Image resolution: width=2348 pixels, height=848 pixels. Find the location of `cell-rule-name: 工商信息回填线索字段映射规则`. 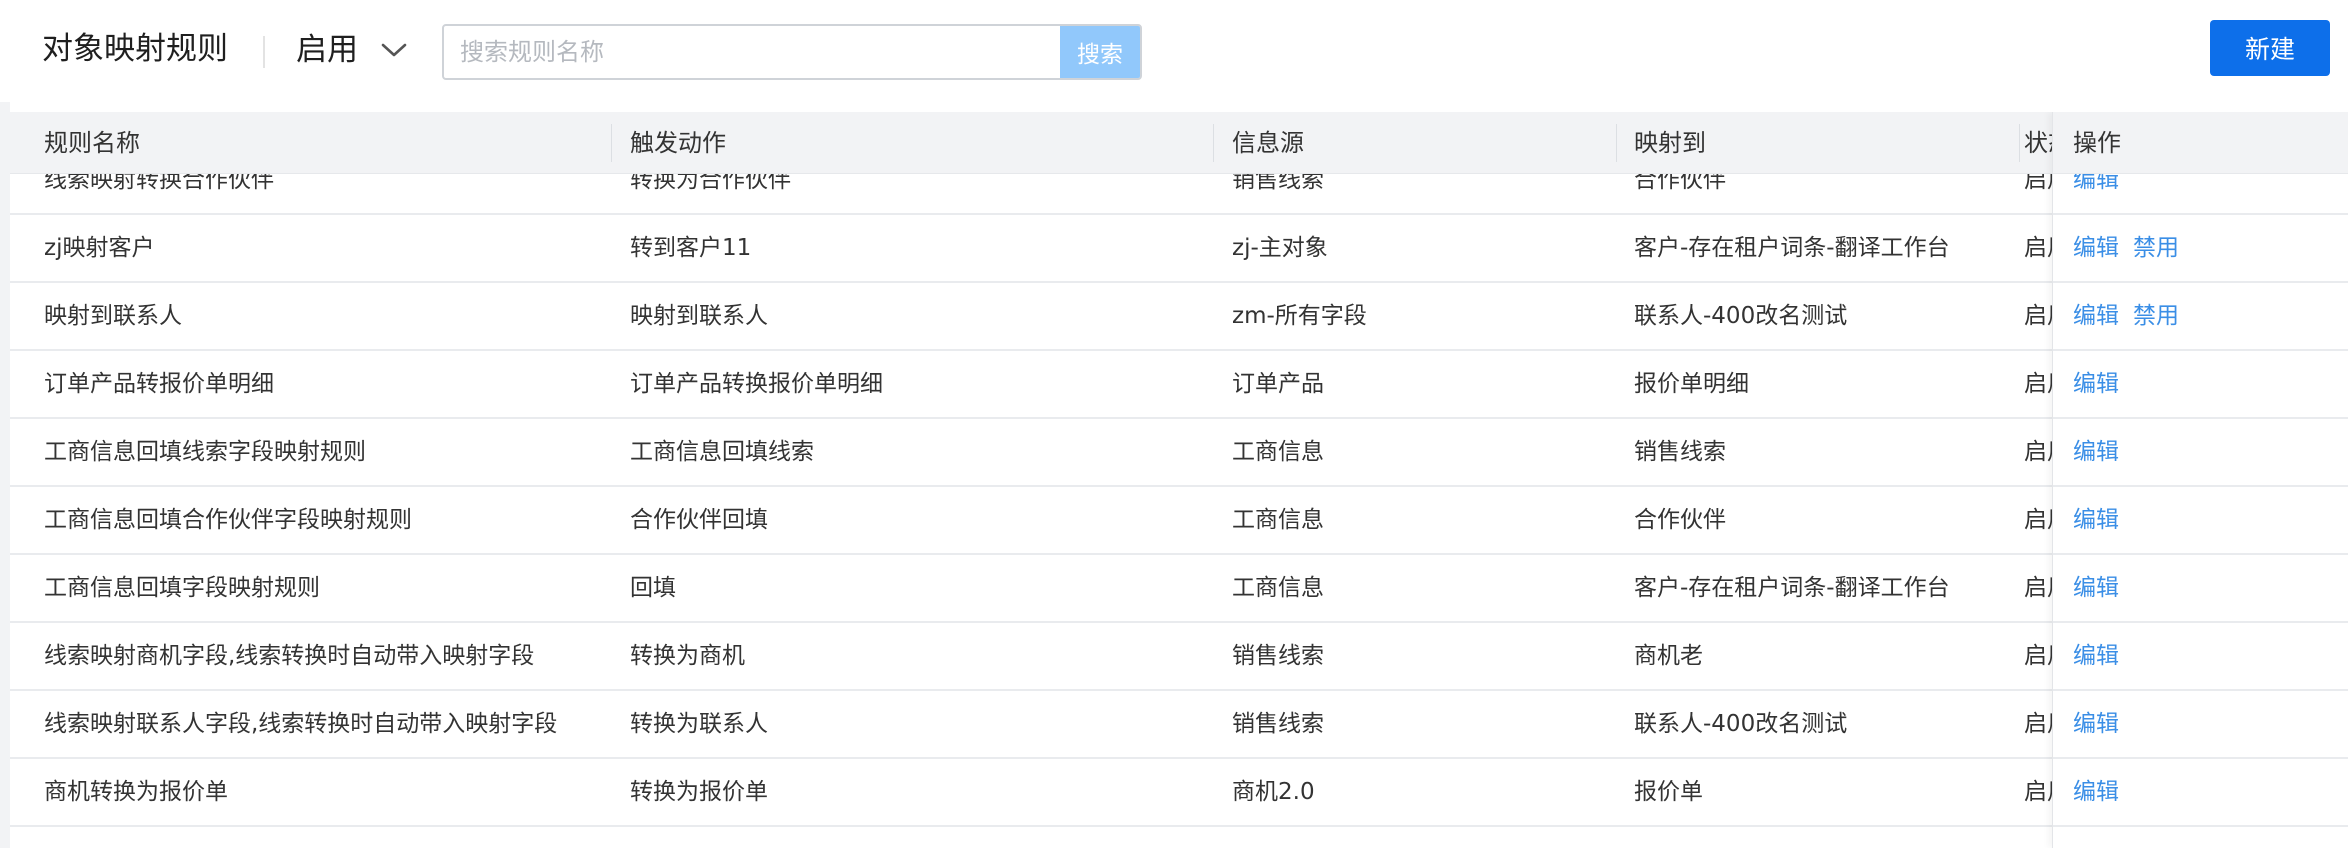

cell-rule-name: 工商信息回填线索字段映射规则 is located at coordinates (205, 452).